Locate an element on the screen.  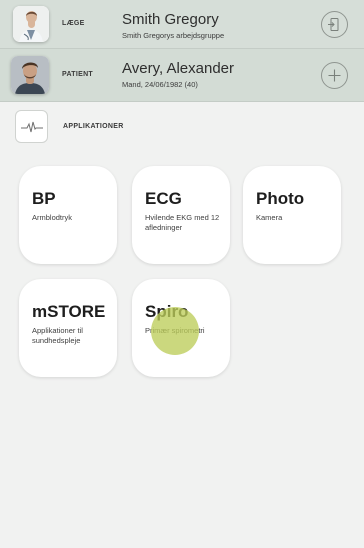
app-tile-mstore: mSTORE Applikationer til sundhedspleje is located at coordinates (68, 328).